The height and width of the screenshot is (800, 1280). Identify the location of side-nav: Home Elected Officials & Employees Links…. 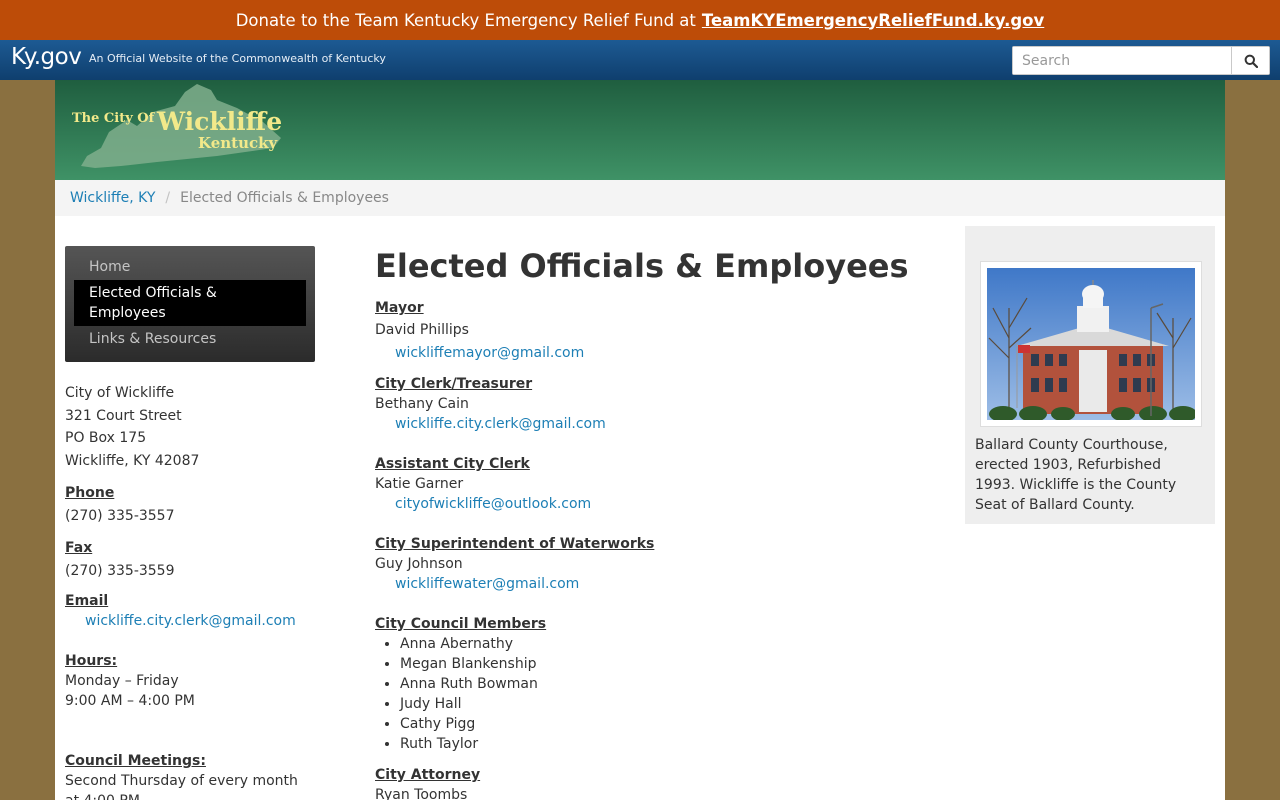
(190, 304).